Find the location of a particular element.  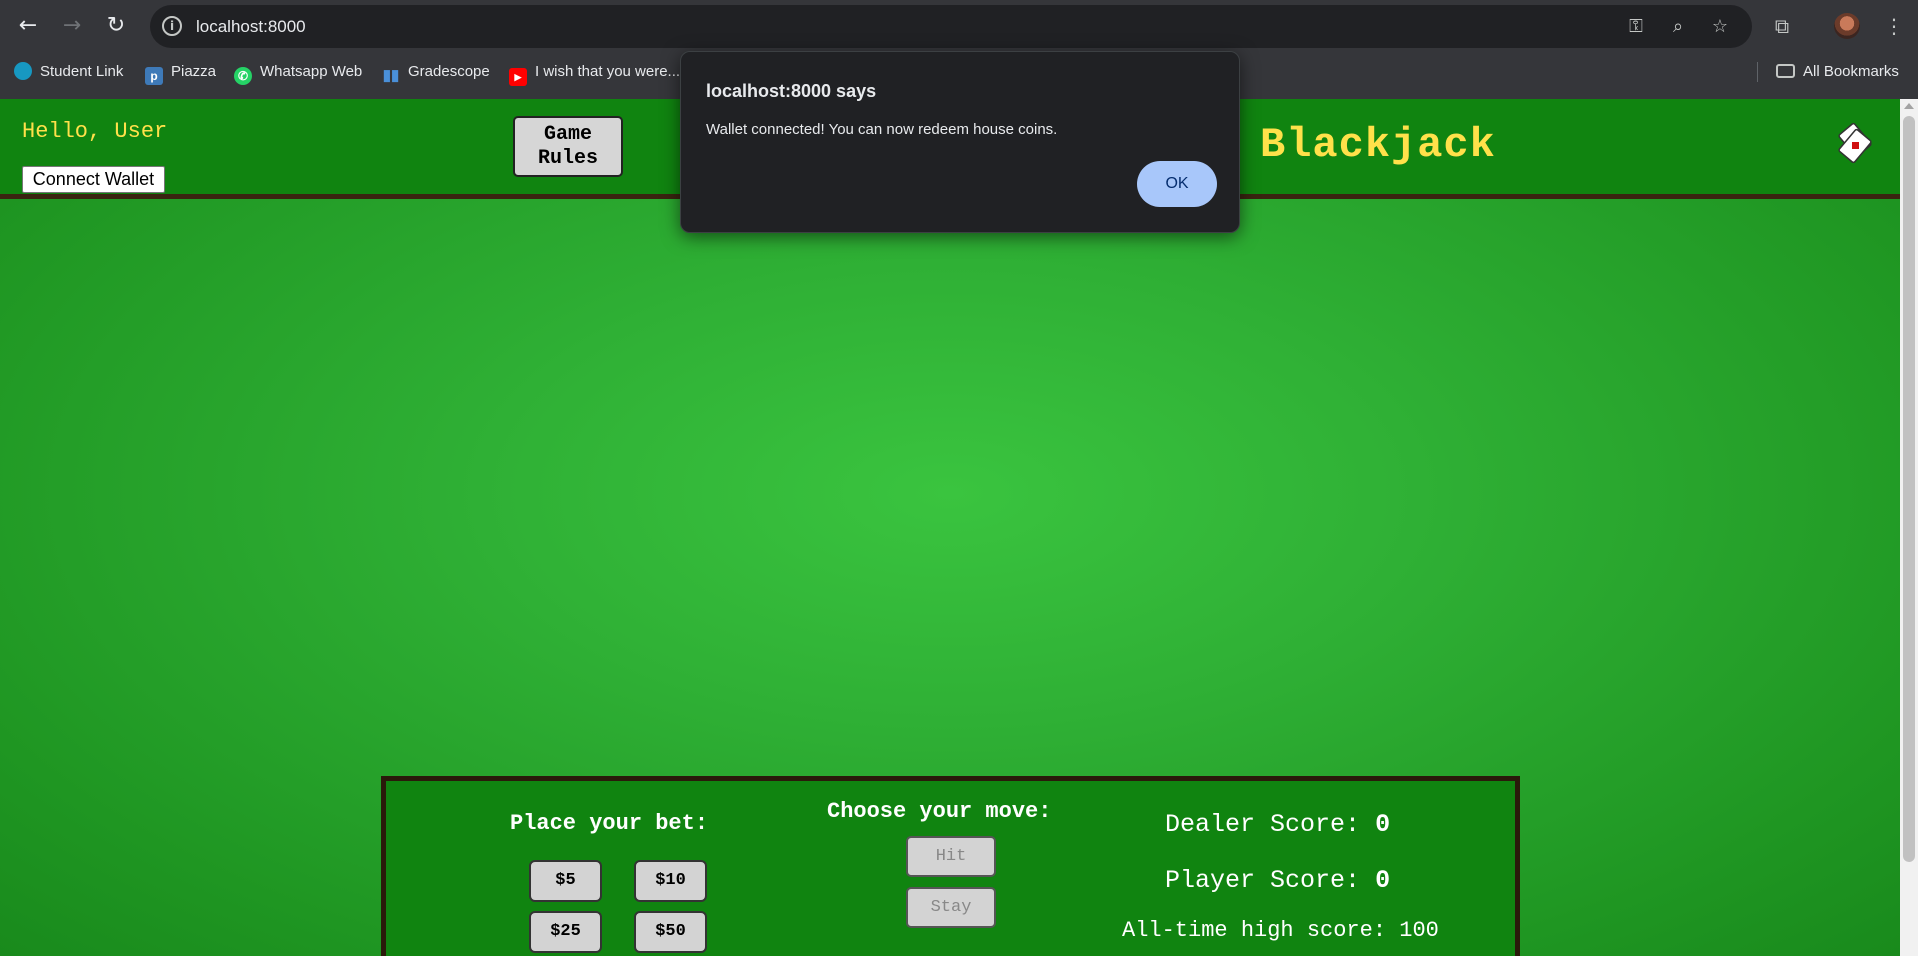

move-heading: Choose your move: is located at coordinates (939, 811).